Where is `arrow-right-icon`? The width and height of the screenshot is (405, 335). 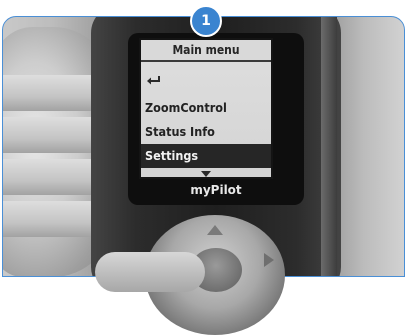
arrow-right-icon is located at coordinates (269, 260).